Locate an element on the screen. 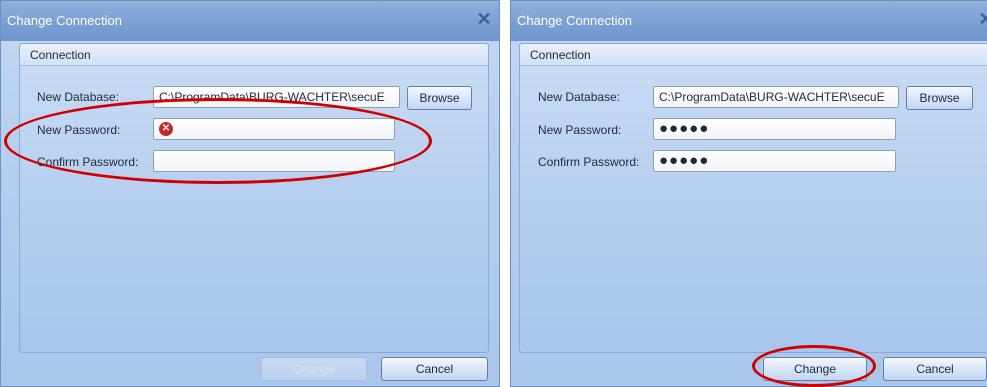  confirm-password-field: ●●●●● is located at coordinates (774, 161).